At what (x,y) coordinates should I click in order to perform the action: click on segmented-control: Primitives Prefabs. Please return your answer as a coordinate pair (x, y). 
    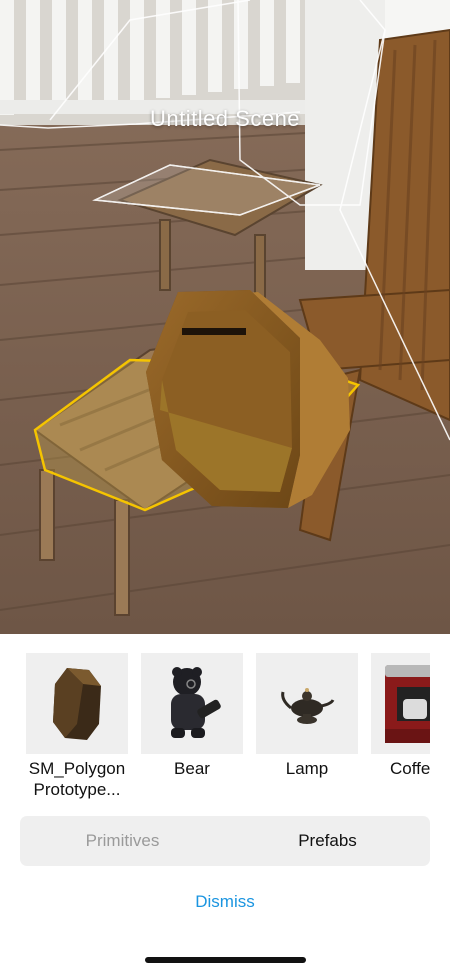
    Looking at the image, I should click on (225, 841).